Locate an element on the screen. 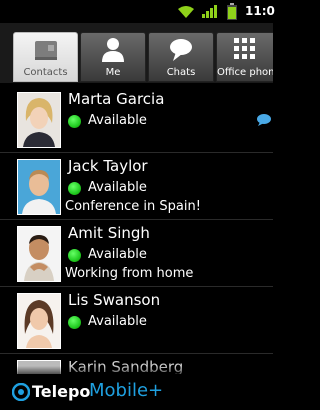 This screenshot has height=410, width=320. contact-name: Jack Taylor is located at coordinates (108, 166).